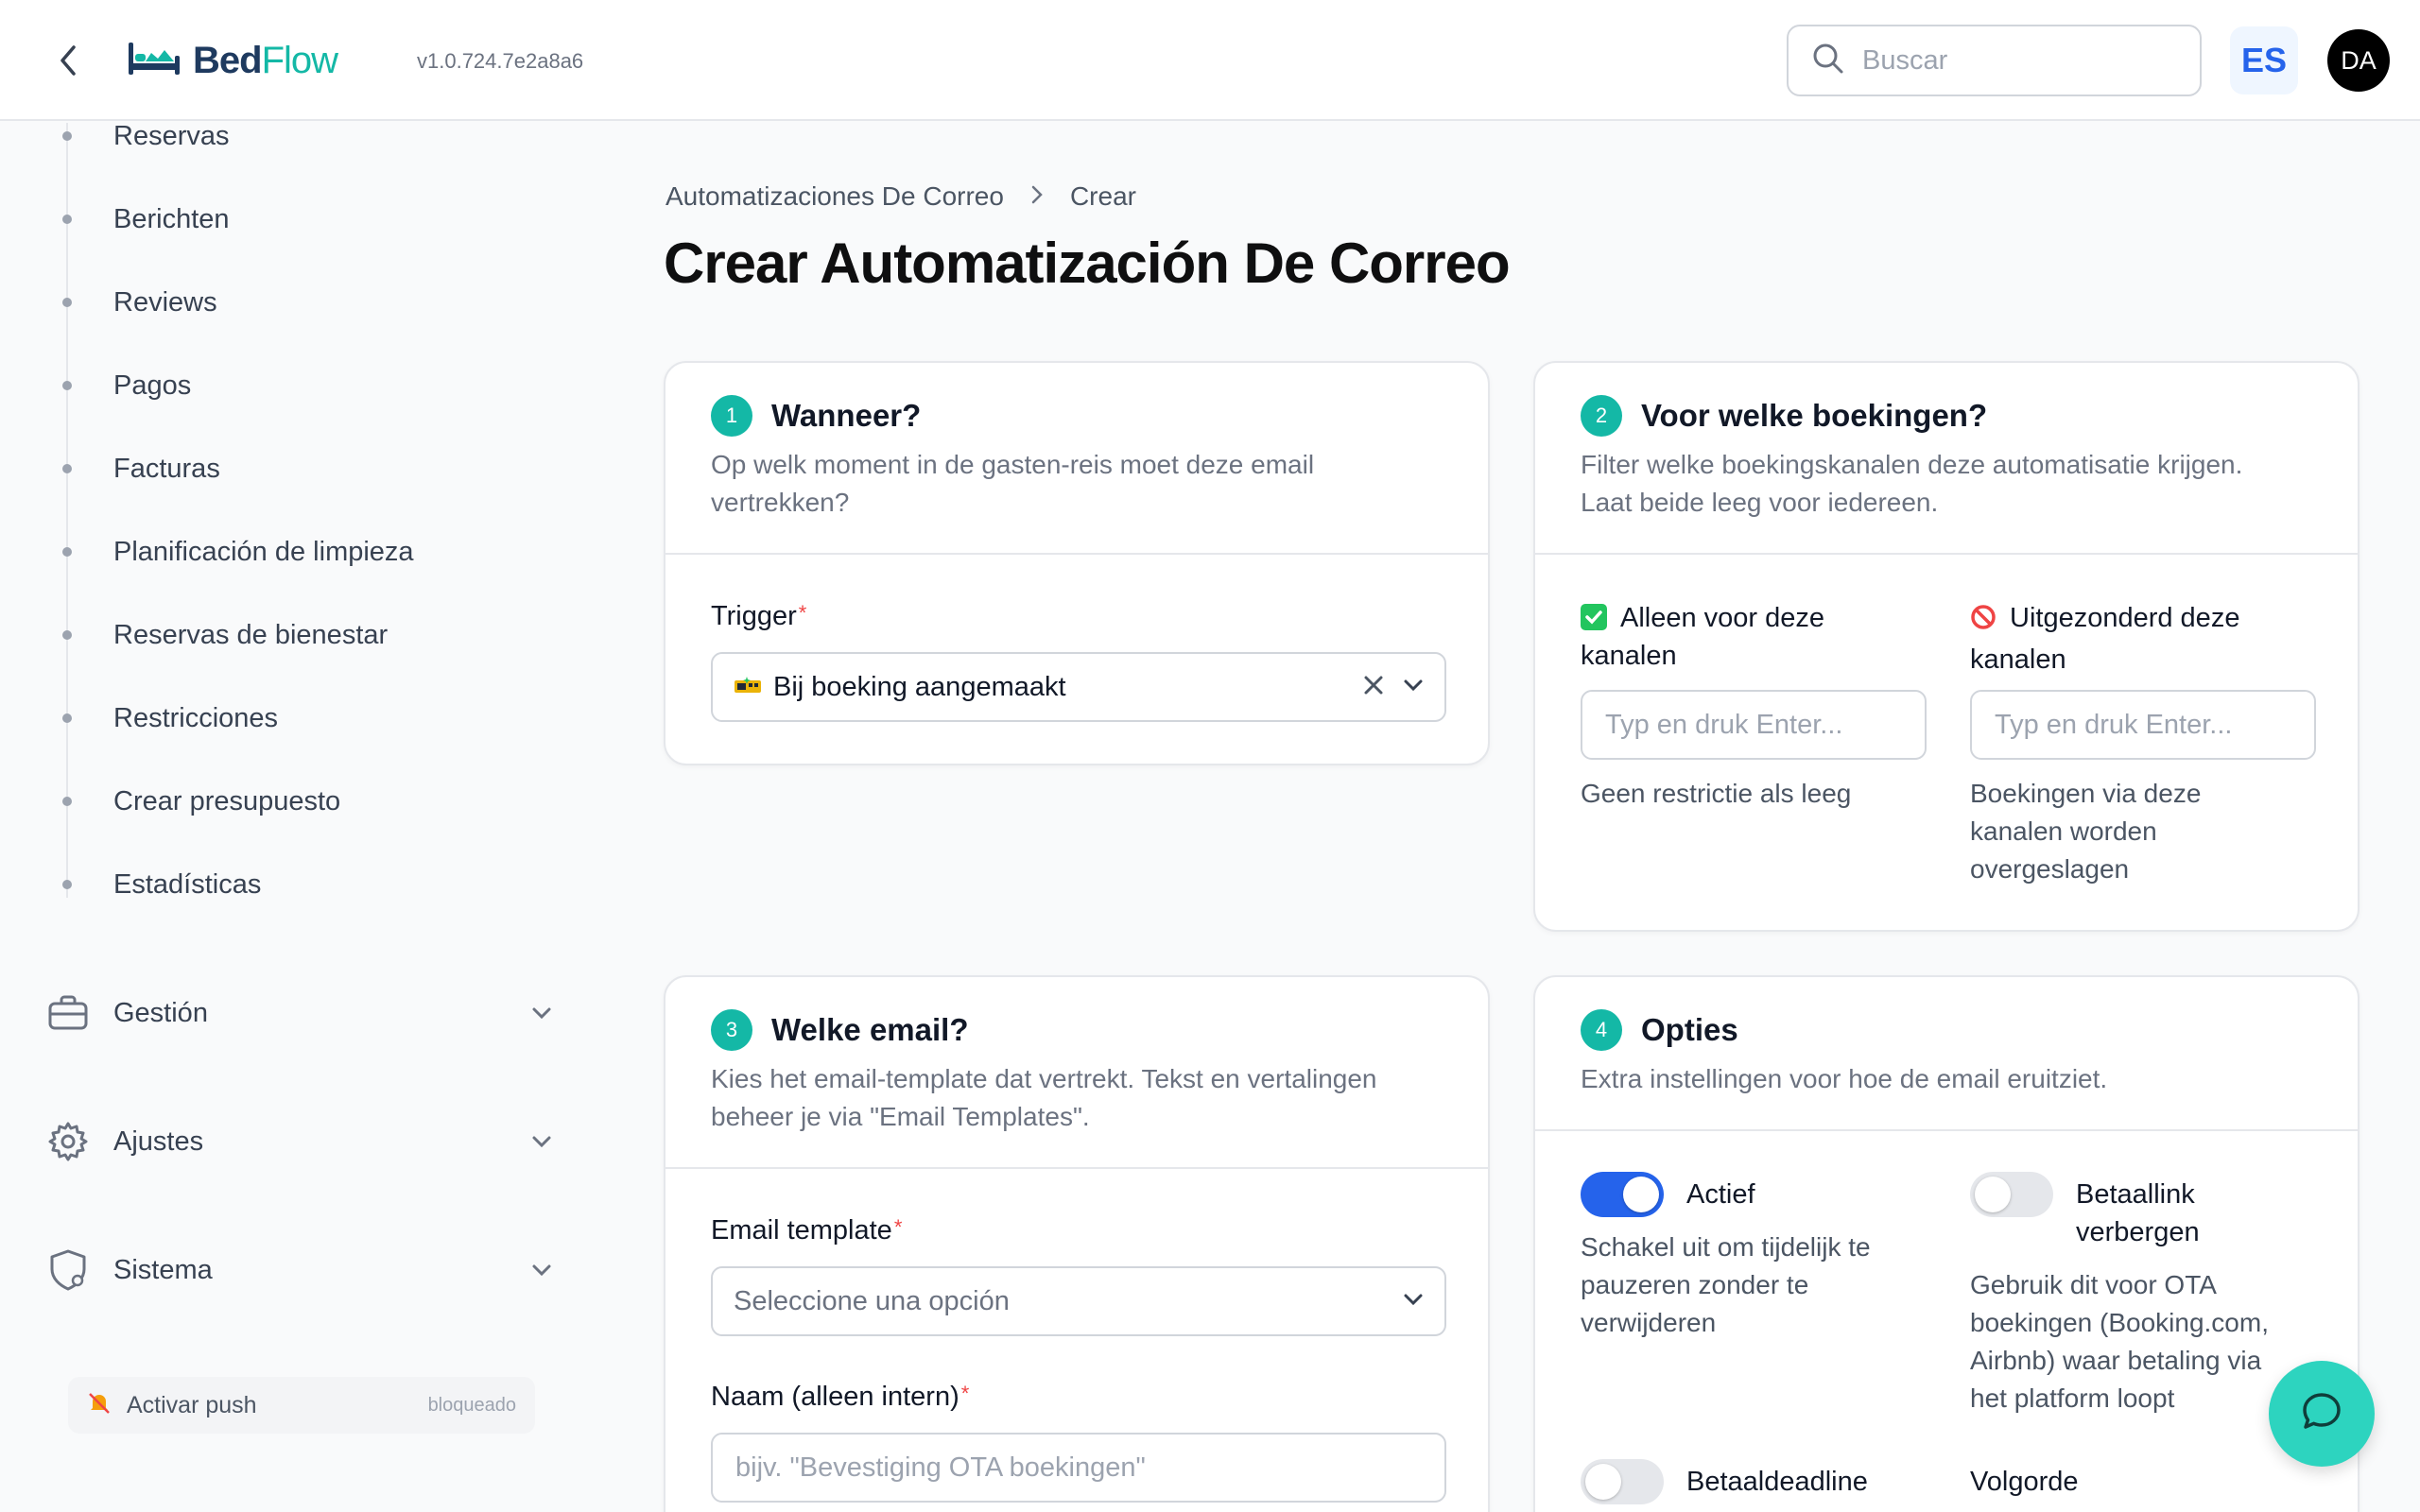 This screenshot has width=2420, height=1512. What do you see at coordinates (195, 718) in the screenshot?
I see `sidebar-item-restricciones: Restricciones` at bounding box center [195, 718].